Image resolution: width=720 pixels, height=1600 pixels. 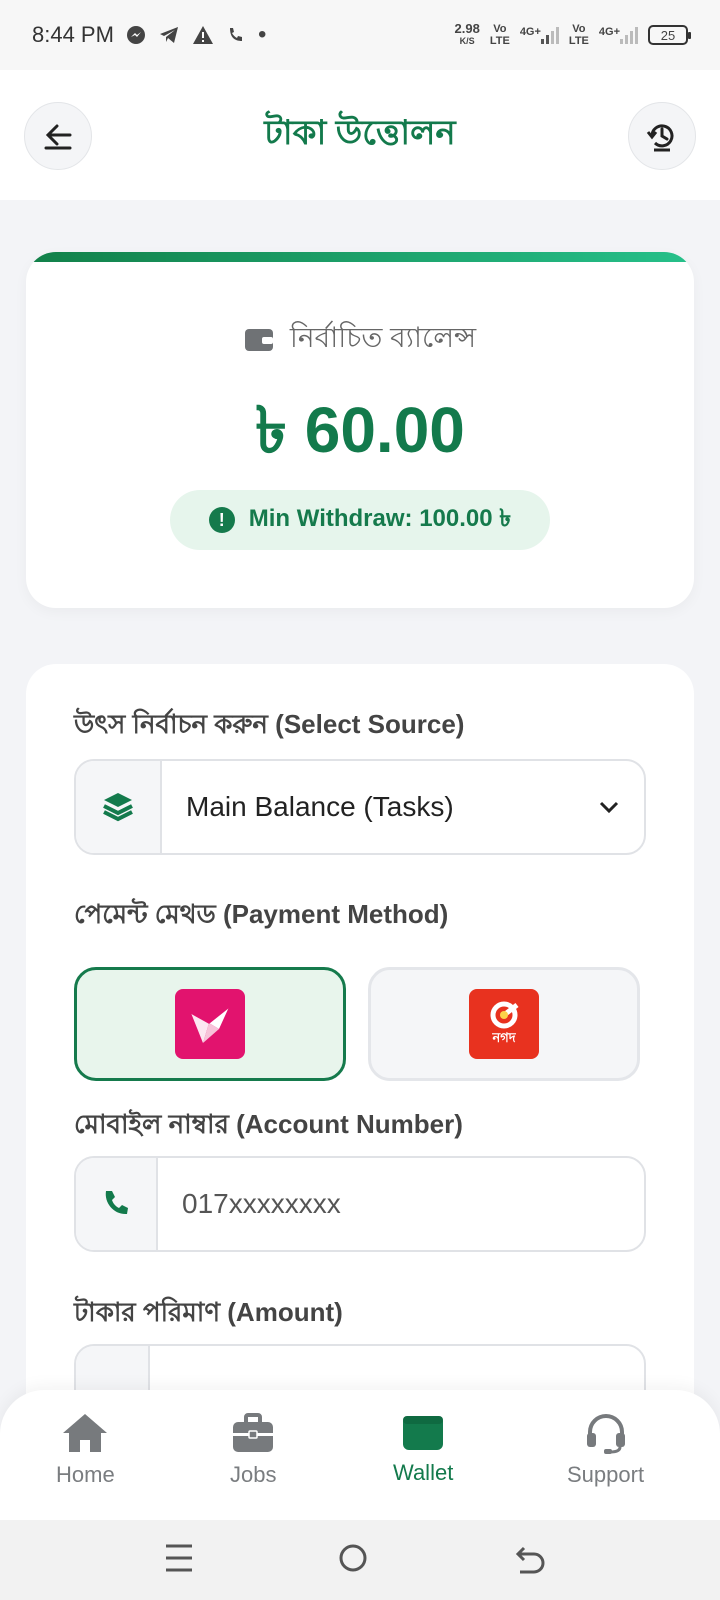 I want to click on source-select: Main Balance (Tasks), so click(x=360, y=807).